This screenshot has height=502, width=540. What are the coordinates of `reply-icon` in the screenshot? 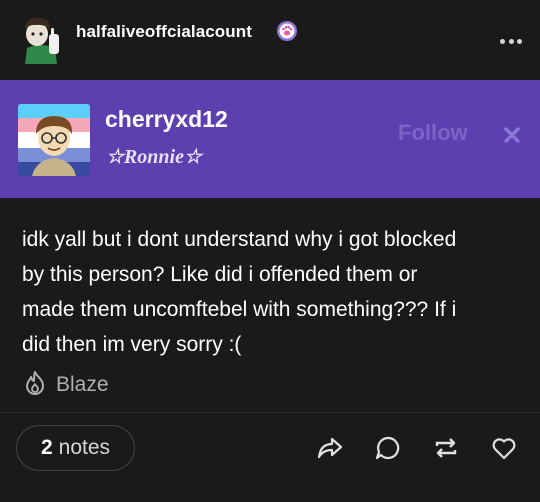 It's located at (388, 448).